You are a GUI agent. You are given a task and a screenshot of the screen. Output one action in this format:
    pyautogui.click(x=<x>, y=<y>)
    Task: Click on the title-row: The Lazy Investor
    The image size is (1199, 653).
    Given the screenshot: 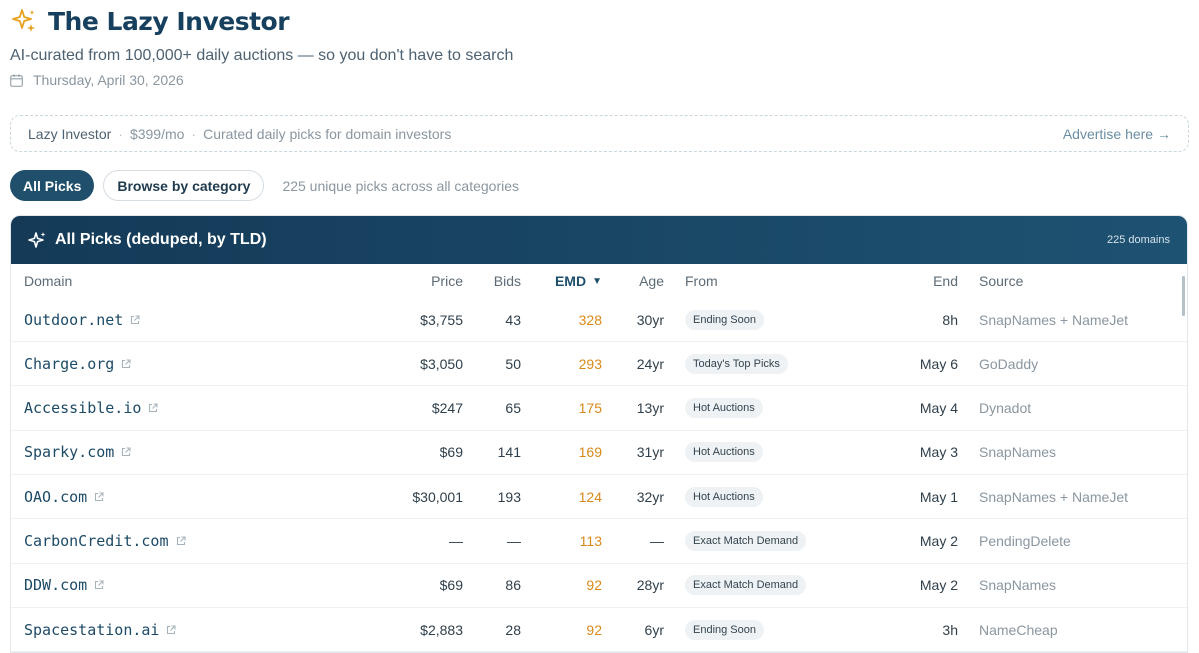 What is the action you would take?
    pyautogui.click(x=600, y=21)
    